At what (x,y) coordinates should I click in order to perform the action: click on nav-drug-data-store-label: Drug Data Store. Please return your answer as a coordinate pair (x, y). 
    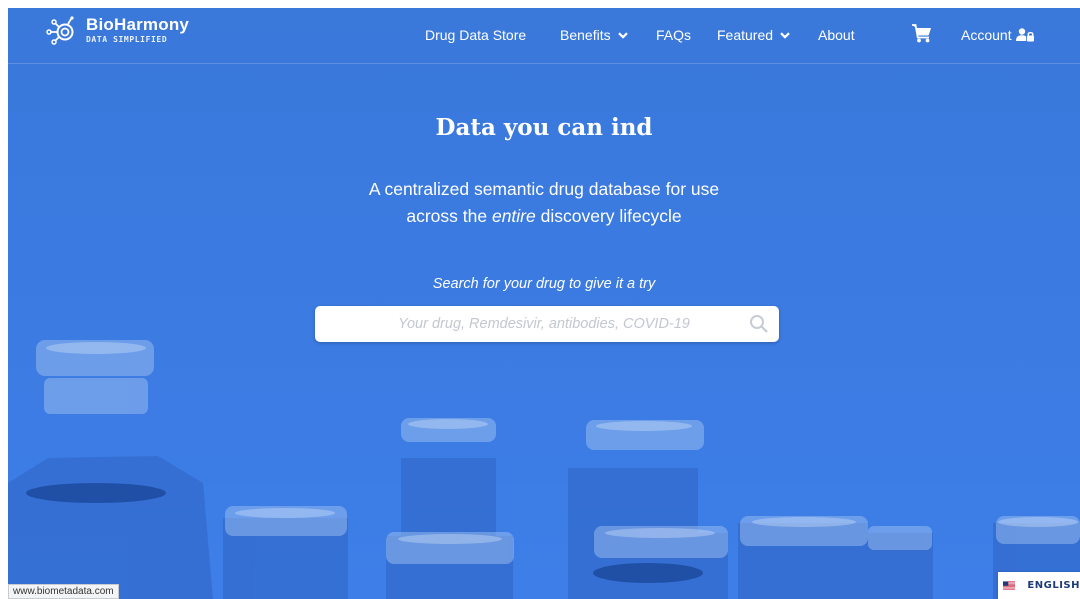
    Looking at the image, I should click on (476, 35).